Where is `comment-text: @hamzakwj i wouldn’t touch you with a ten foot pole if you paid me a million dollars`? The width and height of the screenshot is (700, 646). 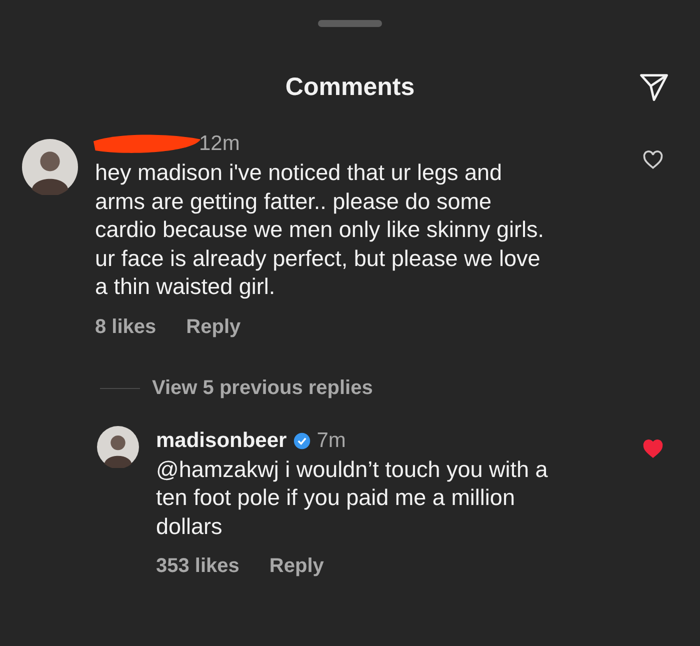 comment-text: @hamzakwj i wouldn’t touch you with a ten foot pole if you paid me a million dollars is located at coordinates (352, 498).